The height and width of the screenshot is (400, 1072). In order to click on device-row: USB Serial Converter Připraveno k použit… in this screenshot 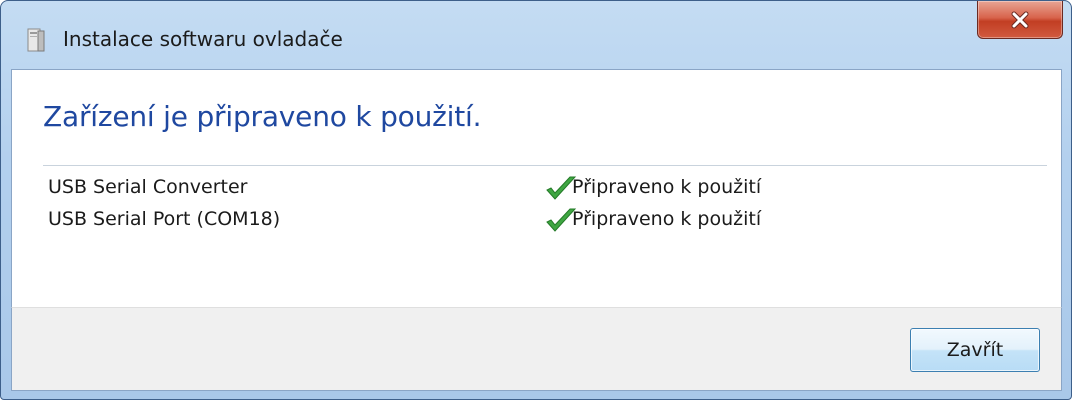, I will do `click(548, 192)`.